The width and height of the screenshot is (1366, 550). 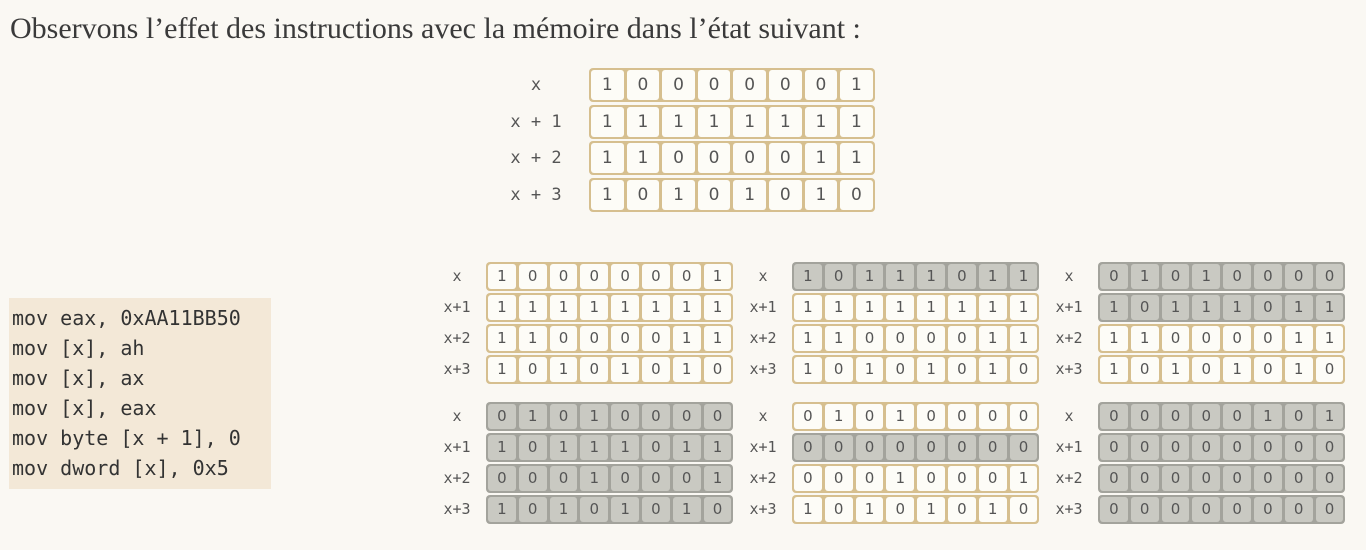 What do you see at coordinates (916, 338) in the screenshot?
I see `byte-cells: 11000011` at bounding box center [916, 338].